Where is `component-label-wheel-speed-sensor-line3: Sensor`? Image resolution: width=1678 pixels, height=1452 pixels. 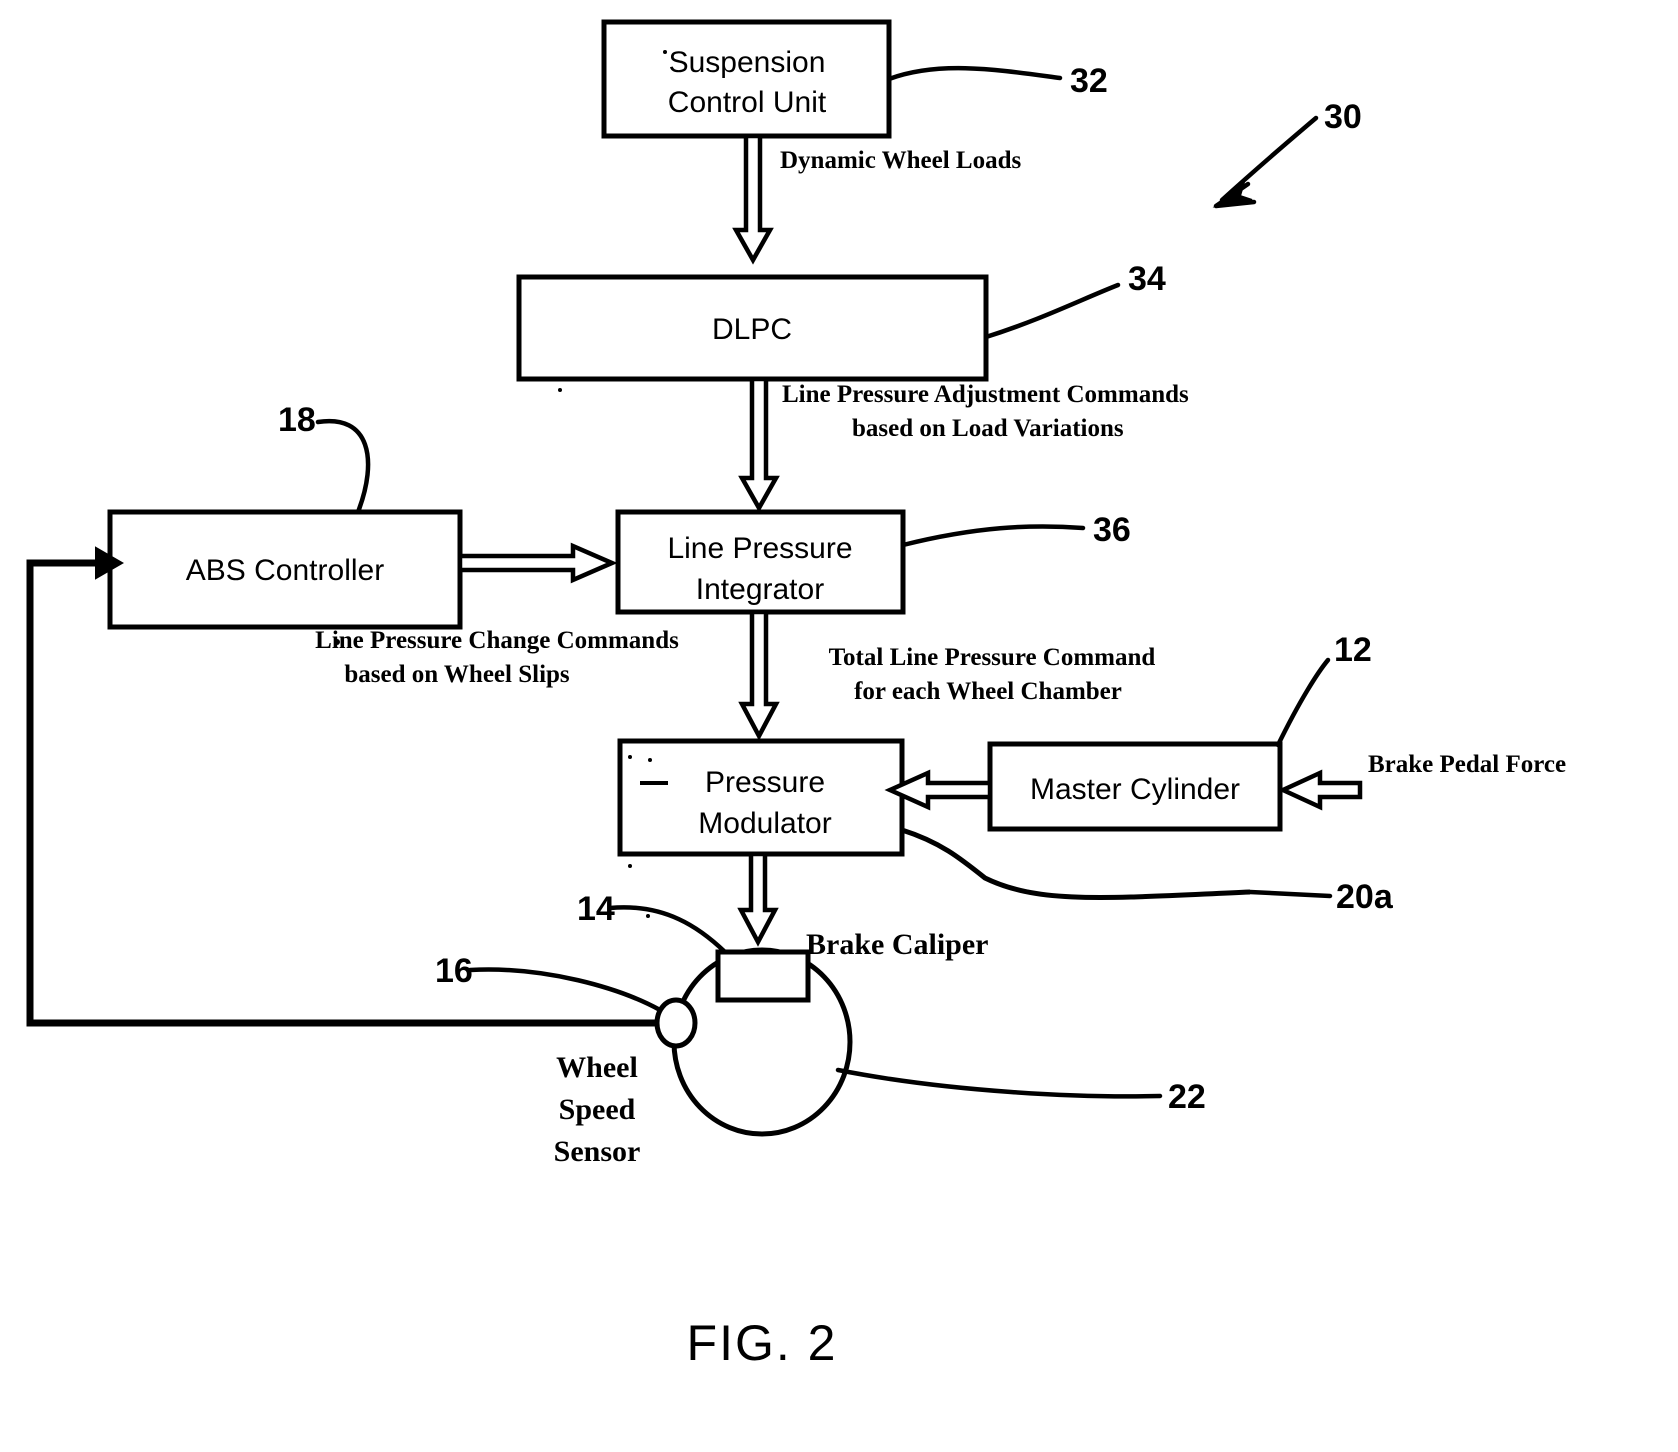 component-label-wheel-speed-sensor-line3: Sensor is located at coordinates (597, 1151).